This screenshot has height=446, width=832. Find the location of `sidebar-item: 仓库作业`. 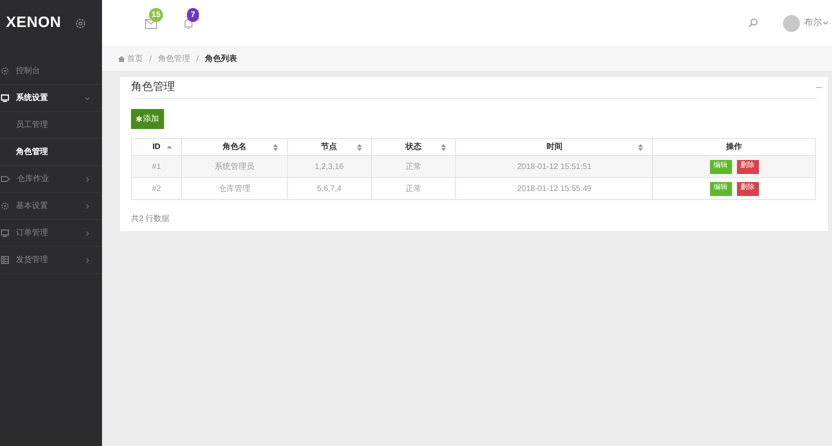

sidebar-item: 仓库作业 is located at coordinates (51, 179).